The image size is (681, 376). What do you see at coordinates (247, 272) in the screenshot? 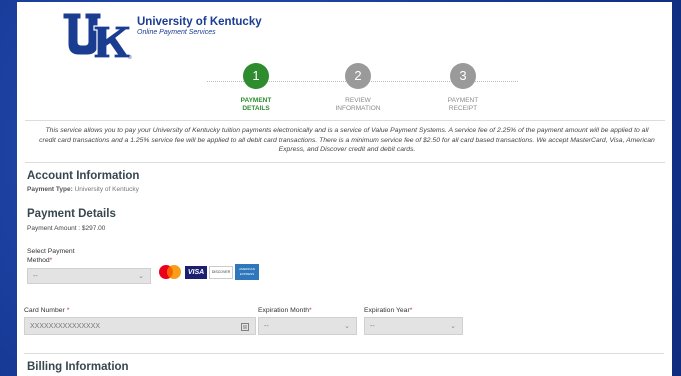
I see `amex-icon: AMERICAN EXPRESS` at bounding box center [247, 272].